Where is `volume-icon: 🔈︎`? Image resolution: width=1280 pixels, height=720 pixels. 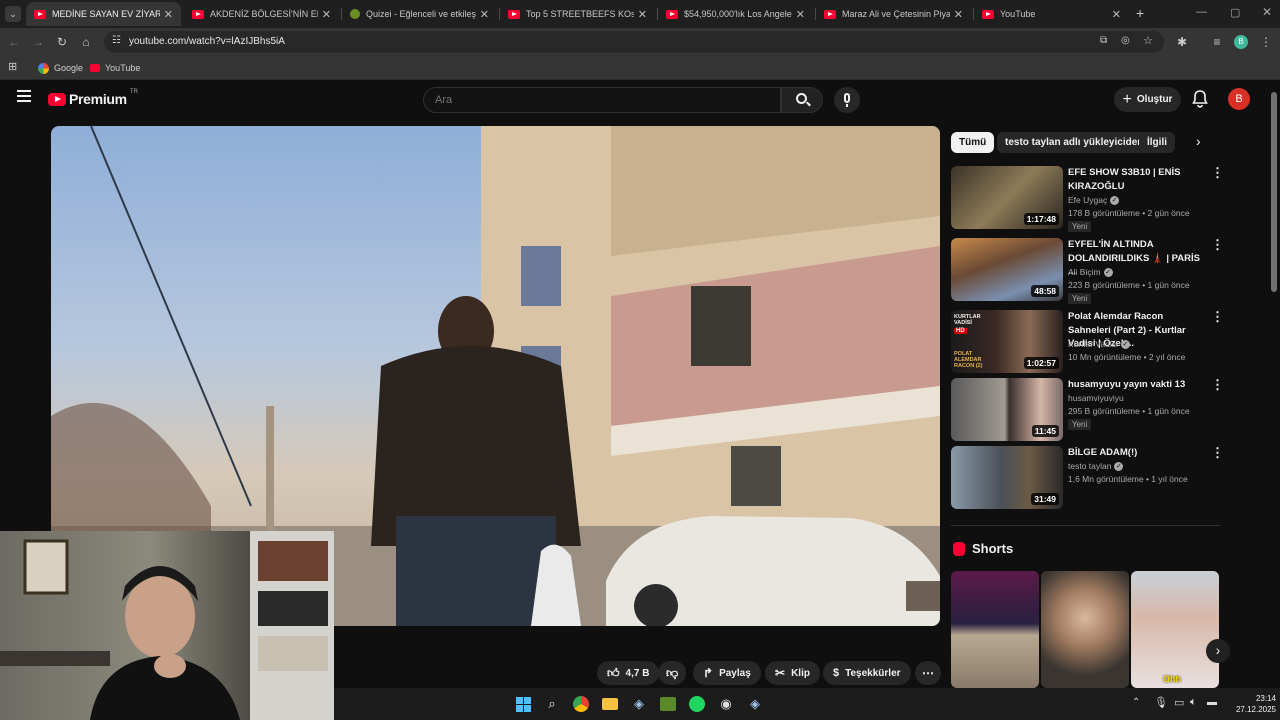
volume-icon: 🔈︎ is located at coordinates (1193, 702).